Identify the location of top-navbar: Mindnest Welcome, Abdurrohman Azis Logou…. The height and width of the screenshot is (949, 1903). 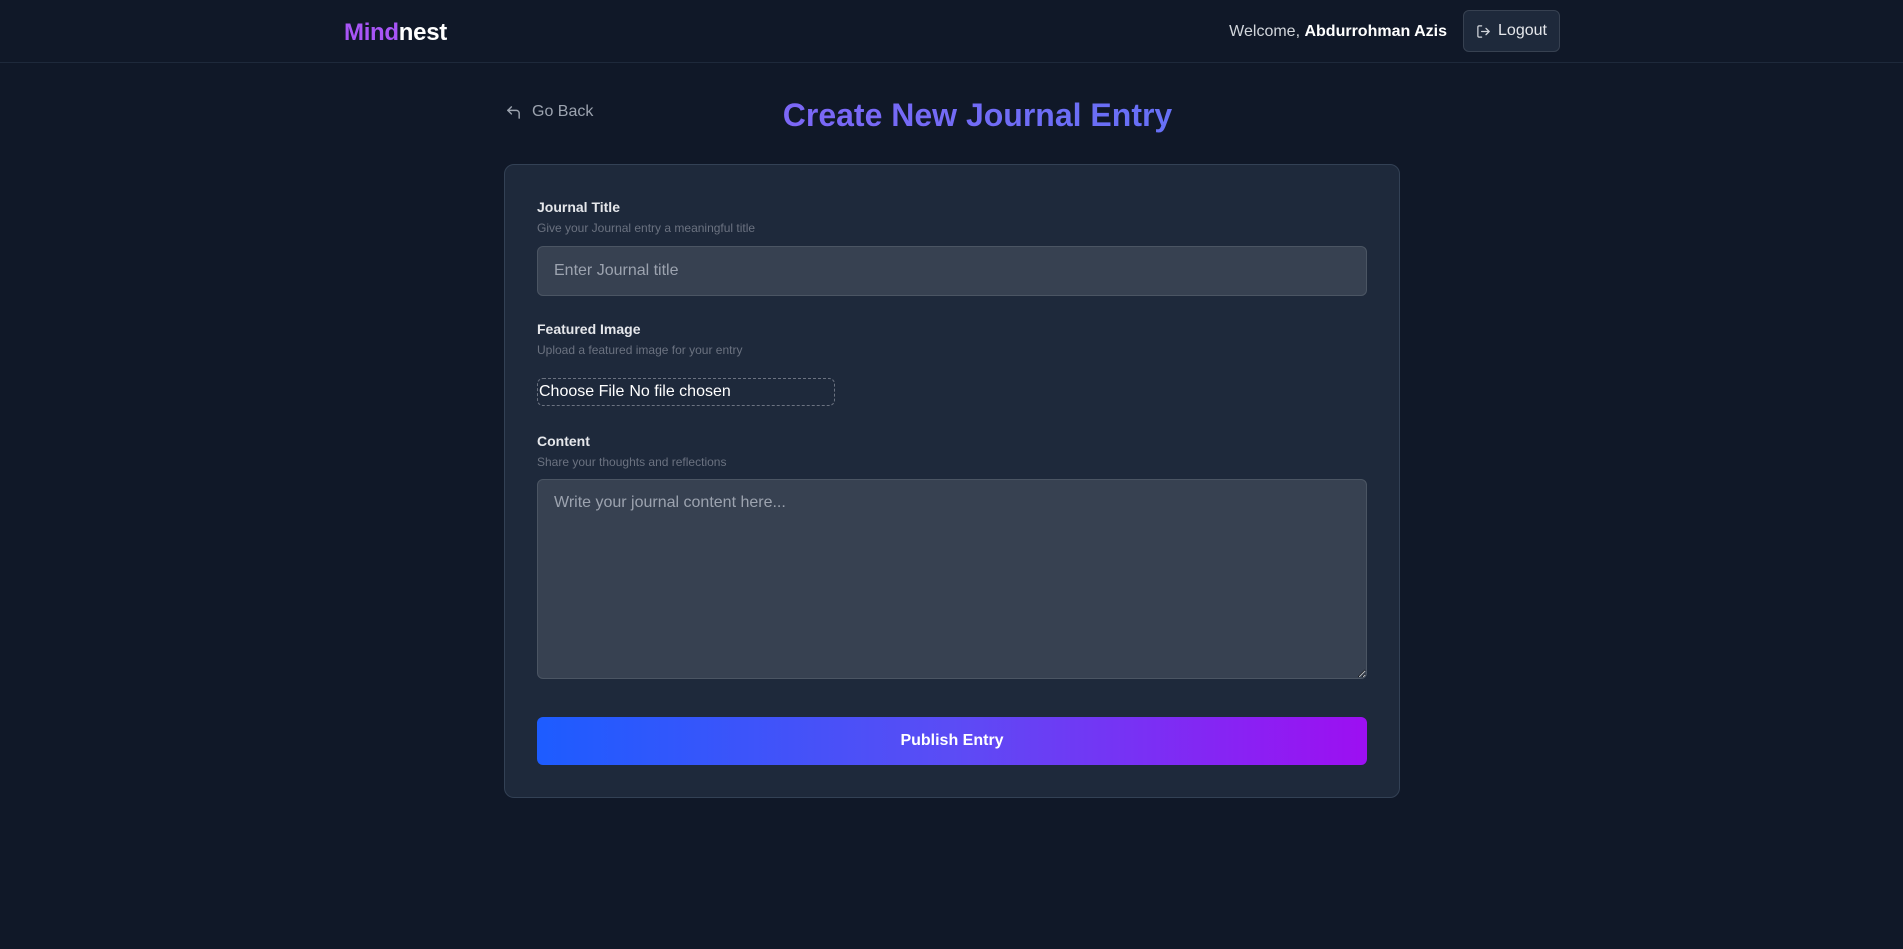
(951, 31).